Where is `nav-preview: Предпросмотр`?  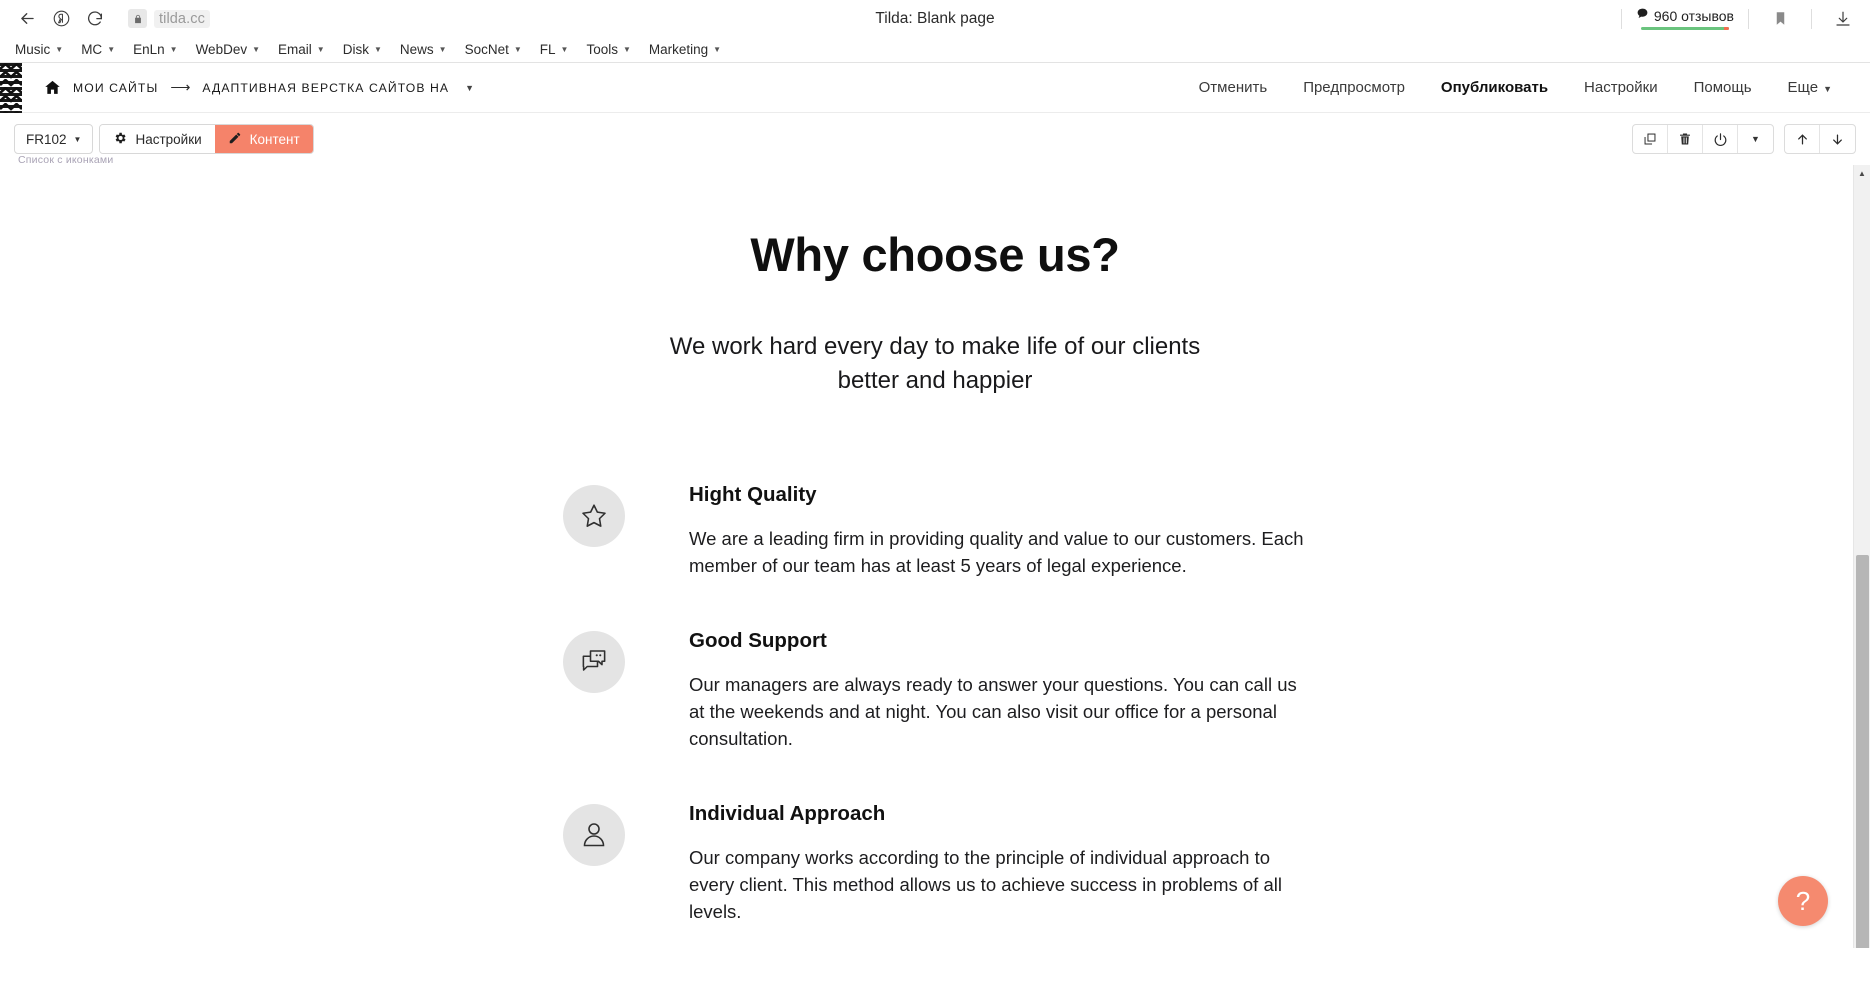 nav-preview: Предпросмотр is located at coordinates (1354, 87).